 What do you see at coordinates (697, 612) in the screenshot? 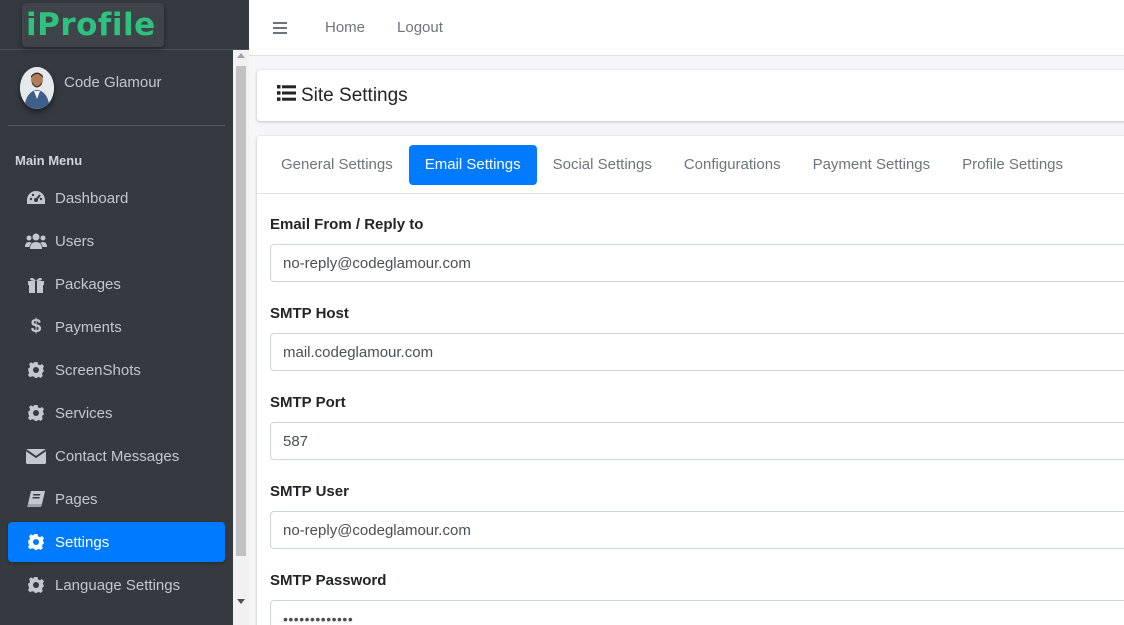
I see `smtp-password-input: •••••••••••••` at bounding box center [697, 612].